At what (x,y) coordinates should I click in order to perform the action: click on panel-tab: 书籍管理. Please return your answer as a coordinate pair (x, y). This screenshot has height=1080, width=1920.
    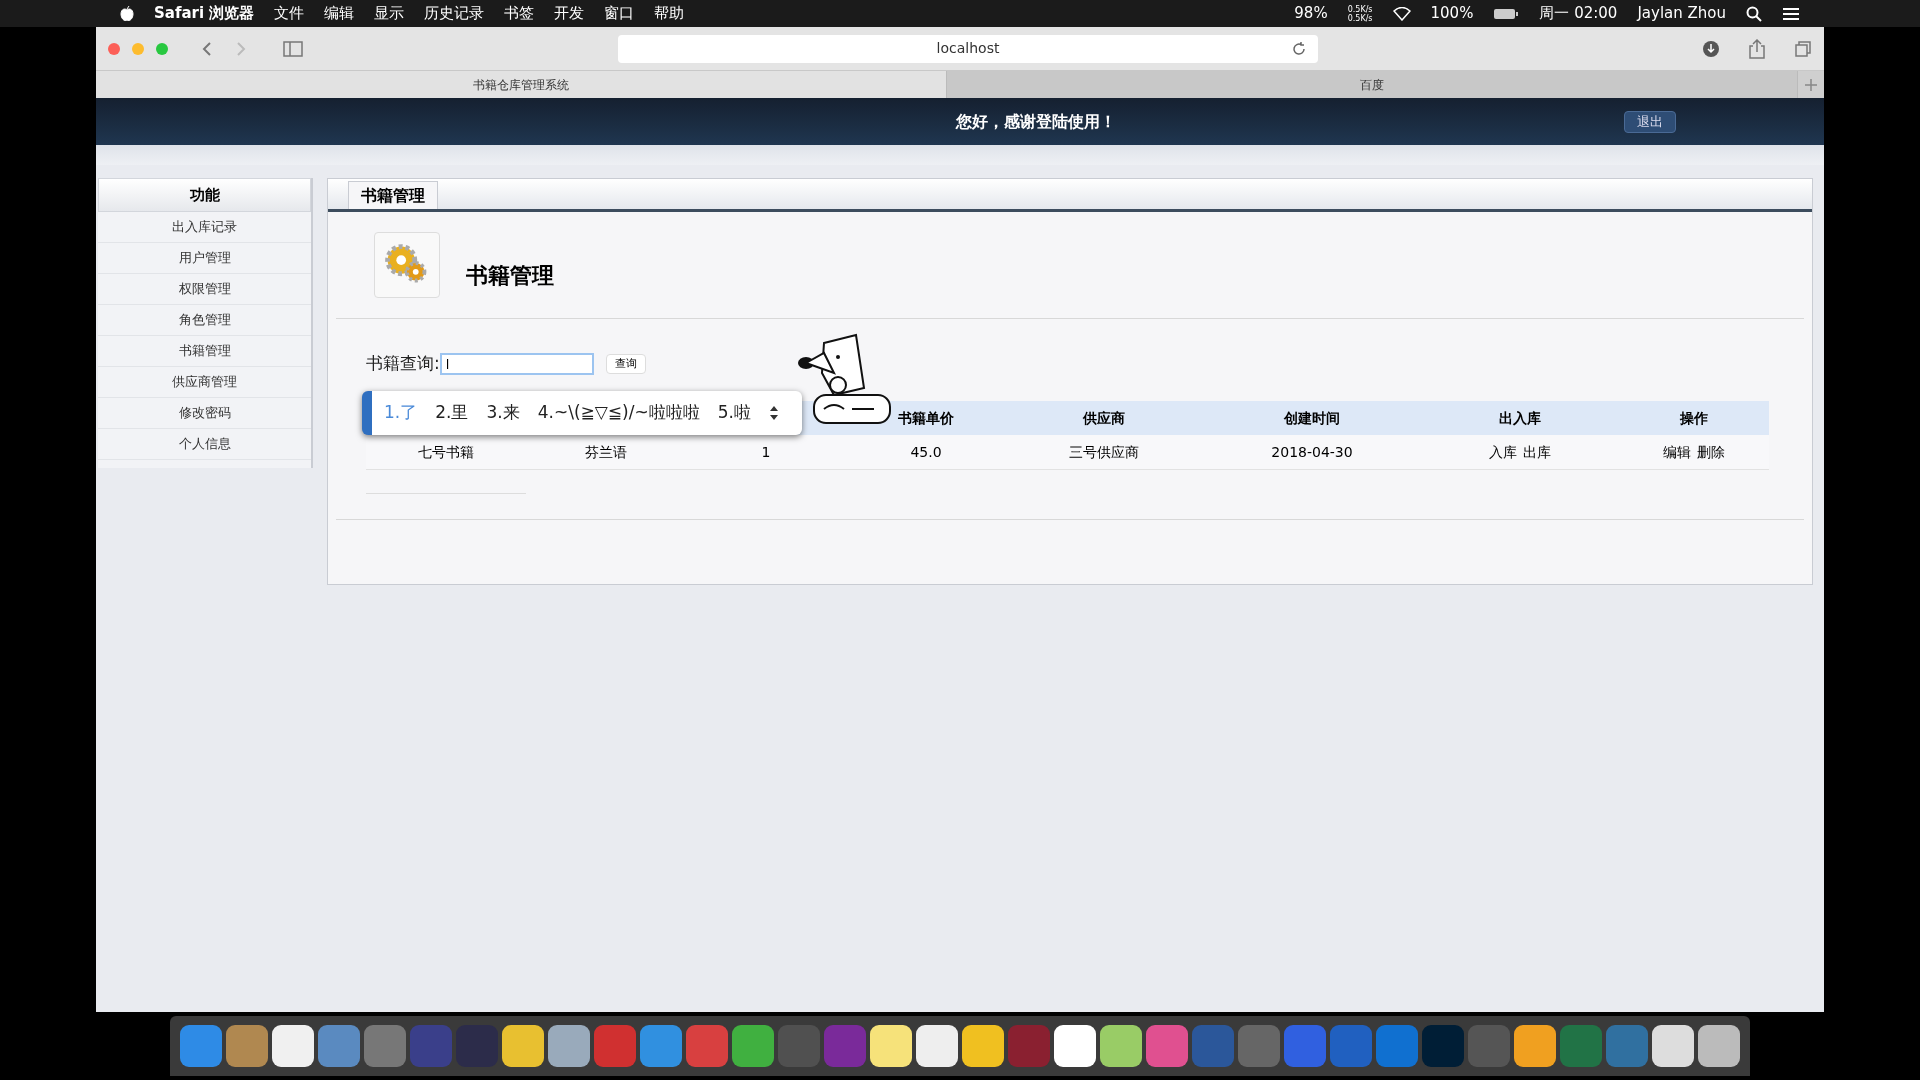
    Looking at the image, I should click on (393, 195).